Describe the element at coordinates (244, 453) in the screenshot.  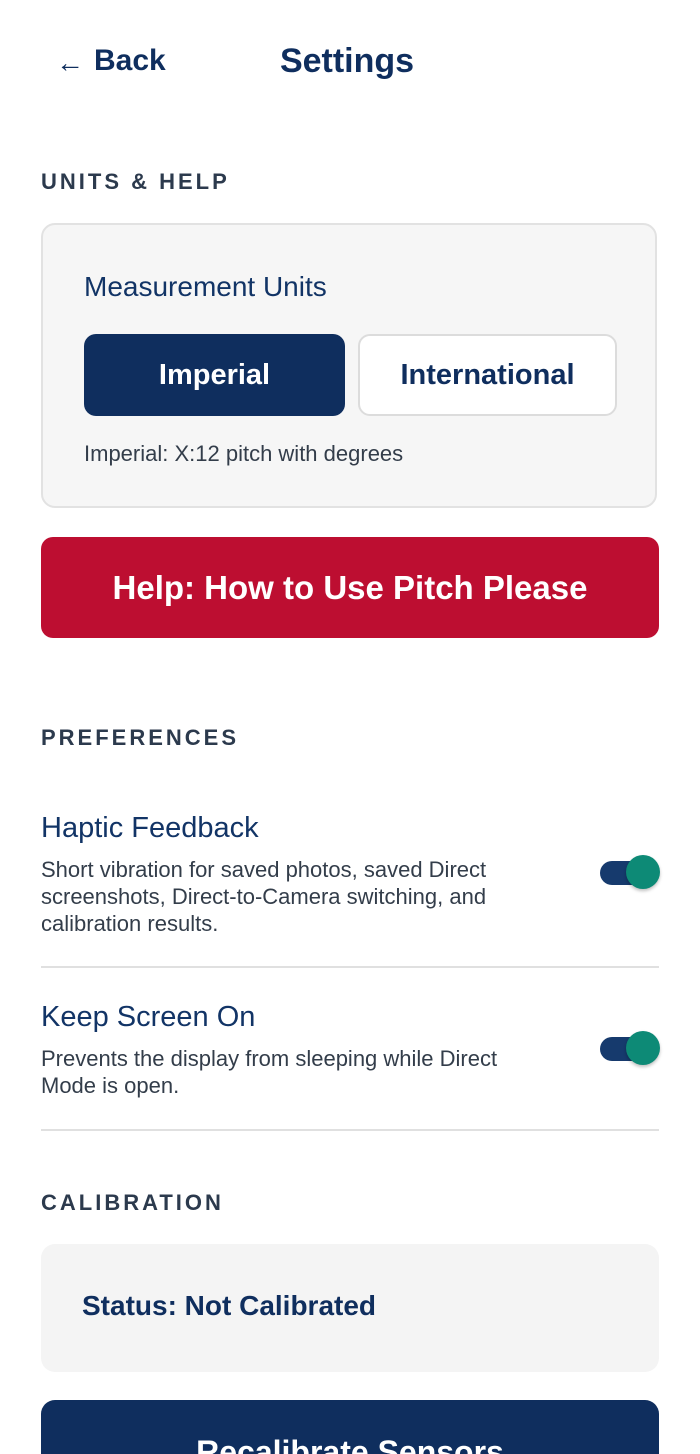
I see `units-hint-text: Imperial: X:12 pitch with degrees` at that location.